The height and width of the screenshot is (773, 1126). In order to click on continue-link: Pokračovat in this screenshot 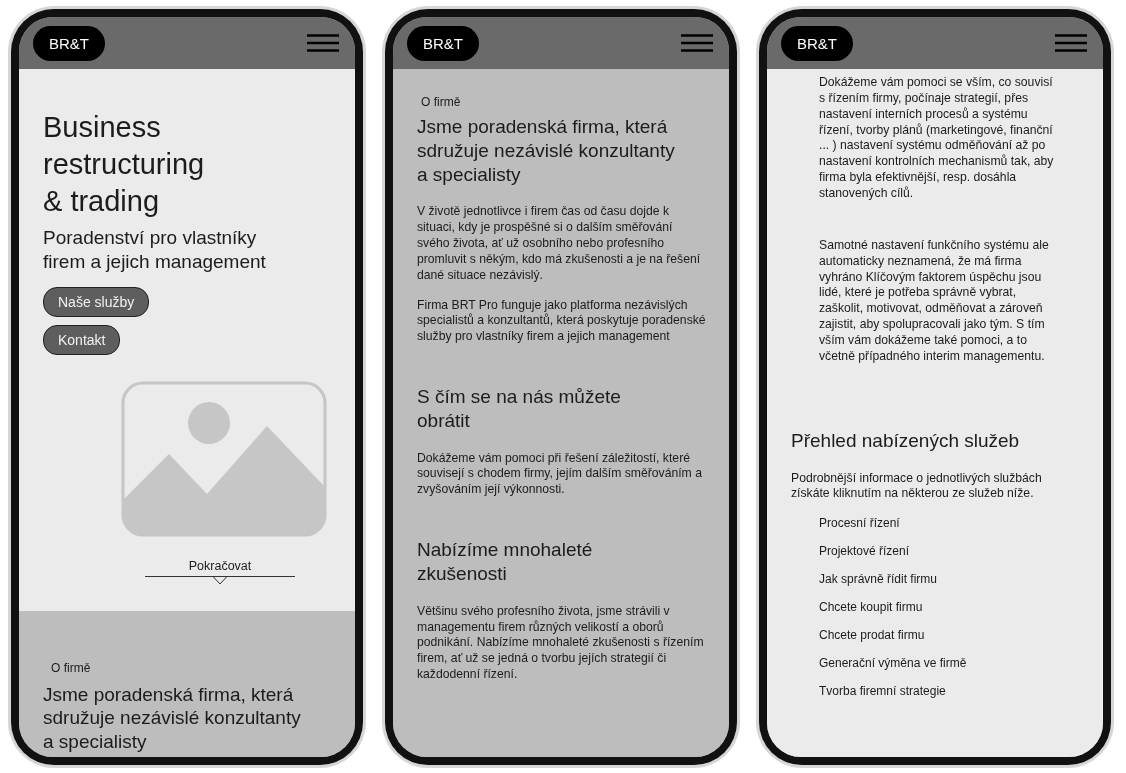, I will do `click(220, 567)`.